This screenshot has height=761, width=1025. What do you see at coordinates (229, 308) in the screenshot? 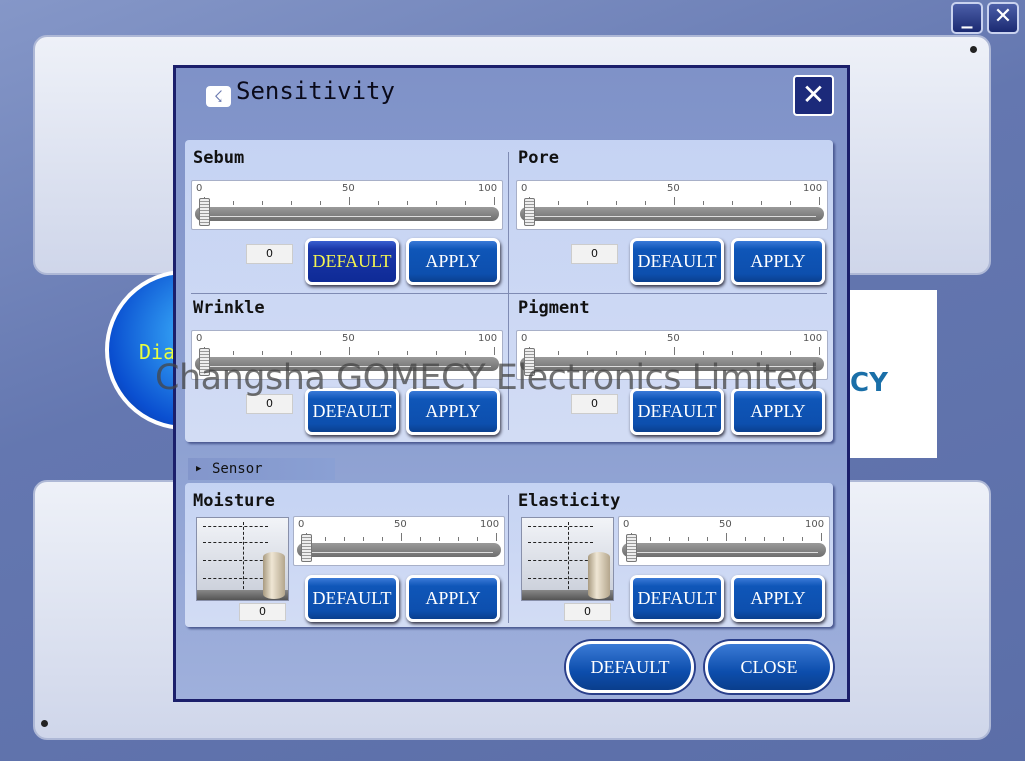
I see `cell-label: Wrinkle` at bounding box center [229, 308].